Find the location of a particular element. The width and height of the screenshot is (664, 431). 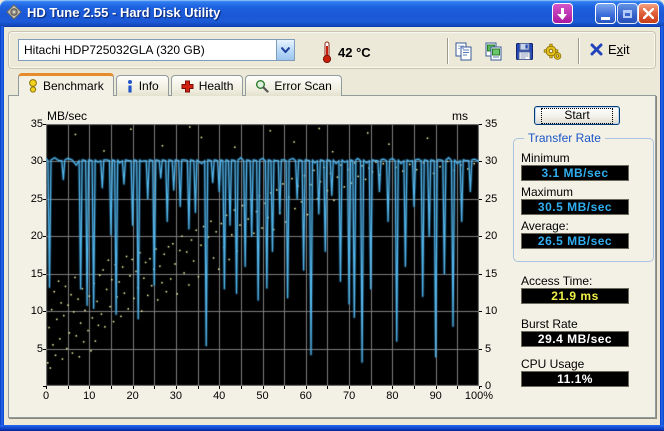

maximum-label: Maximum is located at coordinates (547, 192).